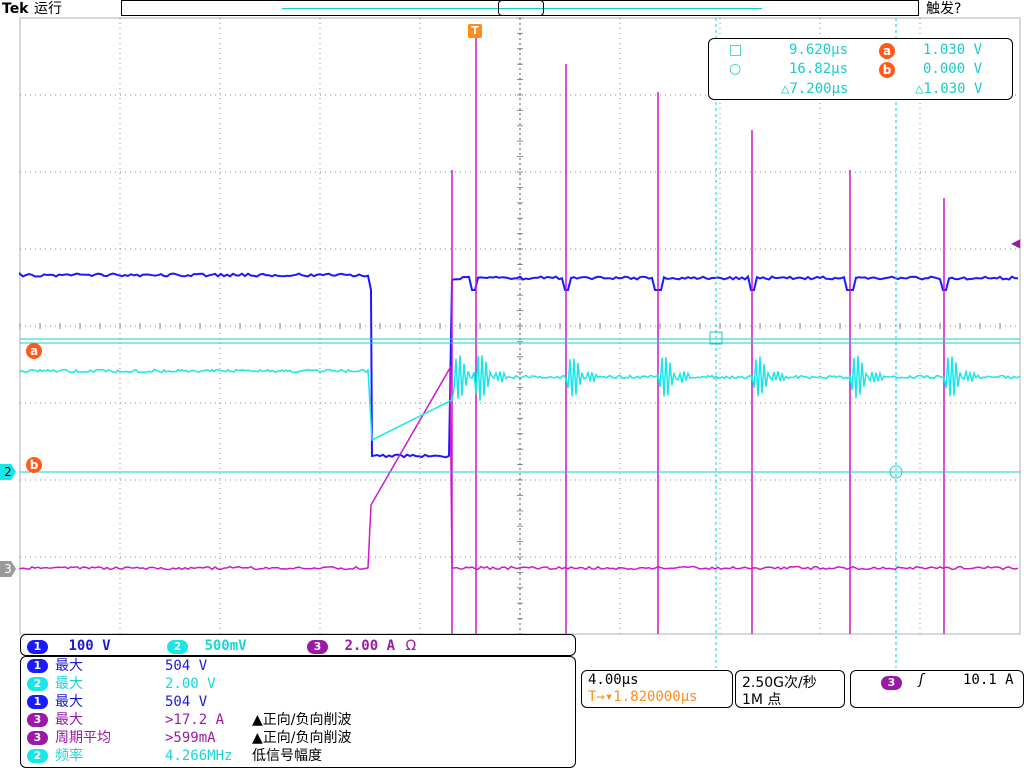  What do you see at coordinates (818, 69) in the screenshot?
I see `cursor-b-time: 16.82µs` at bounding box center [818, 69].